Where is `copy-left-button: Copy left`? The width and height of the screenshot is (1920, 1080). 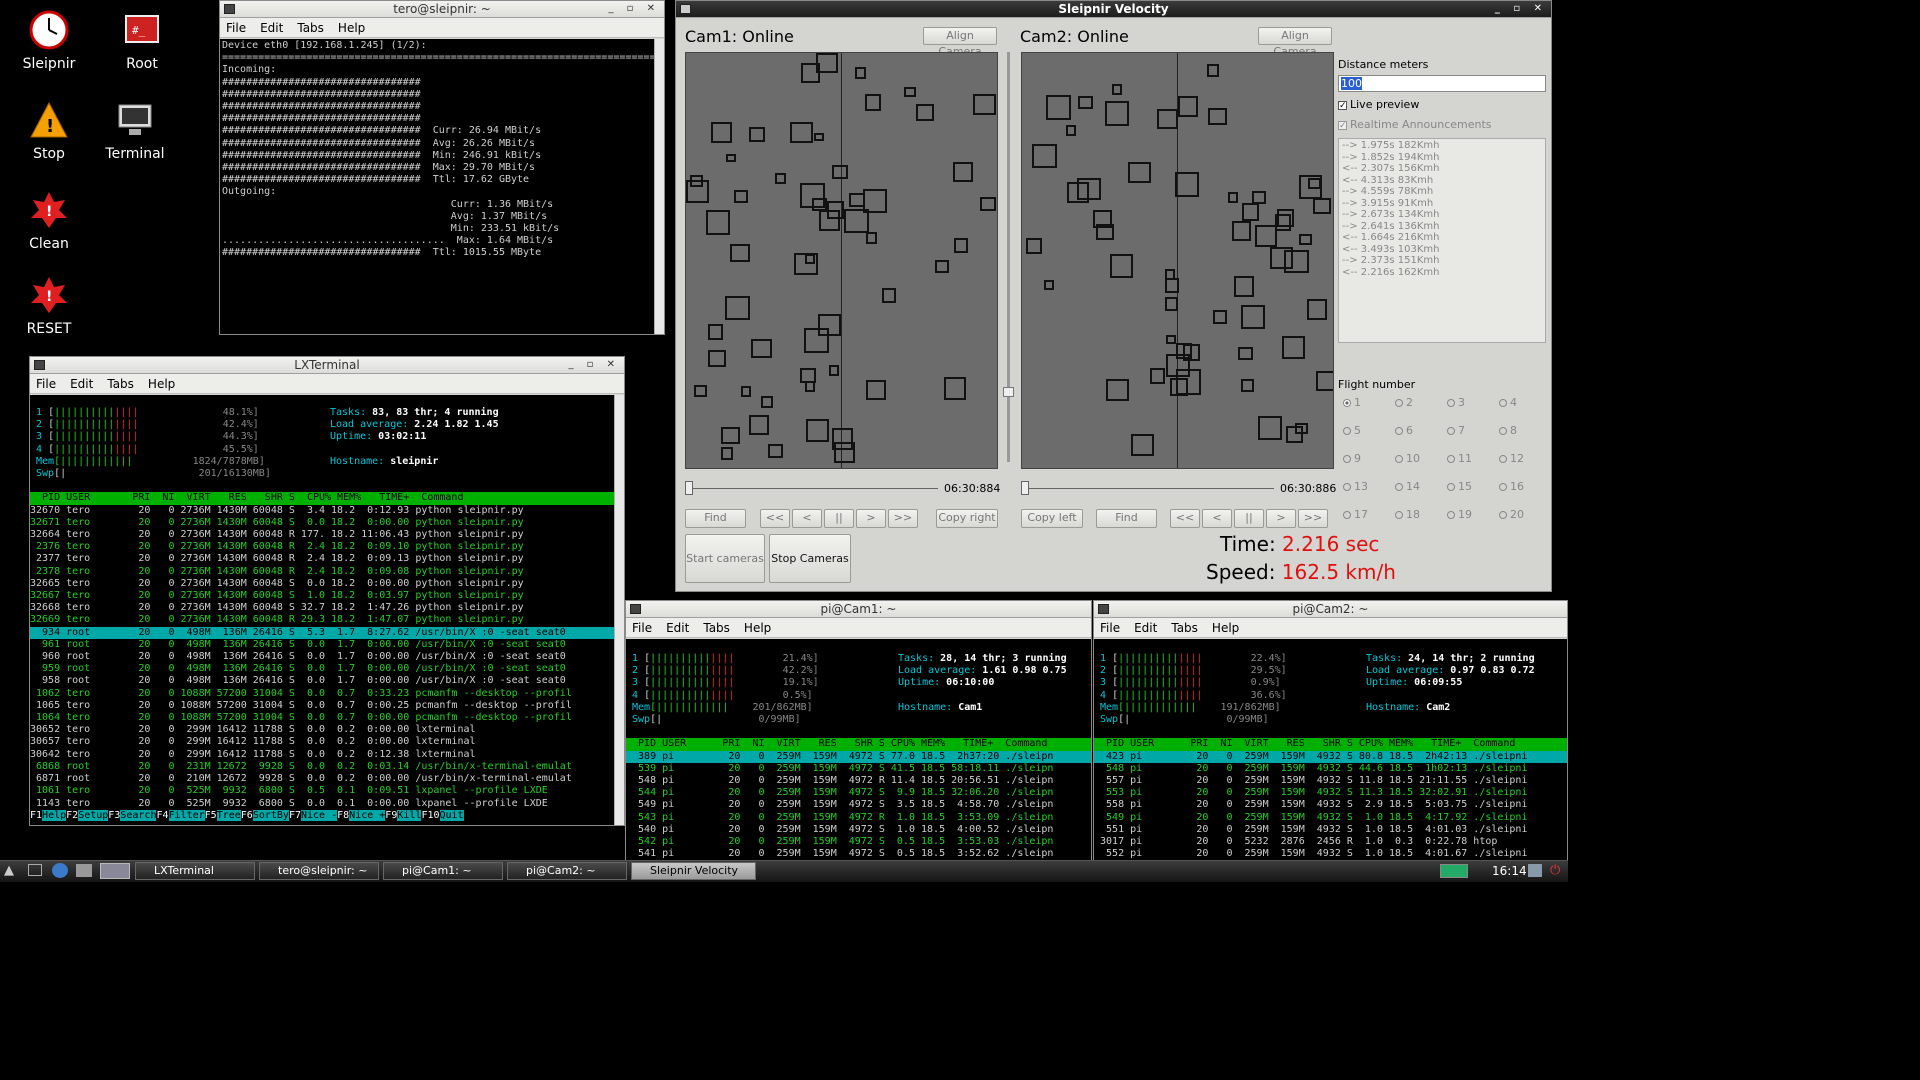 copy-left-button: Copy left is located at coordinates (1052, 518).